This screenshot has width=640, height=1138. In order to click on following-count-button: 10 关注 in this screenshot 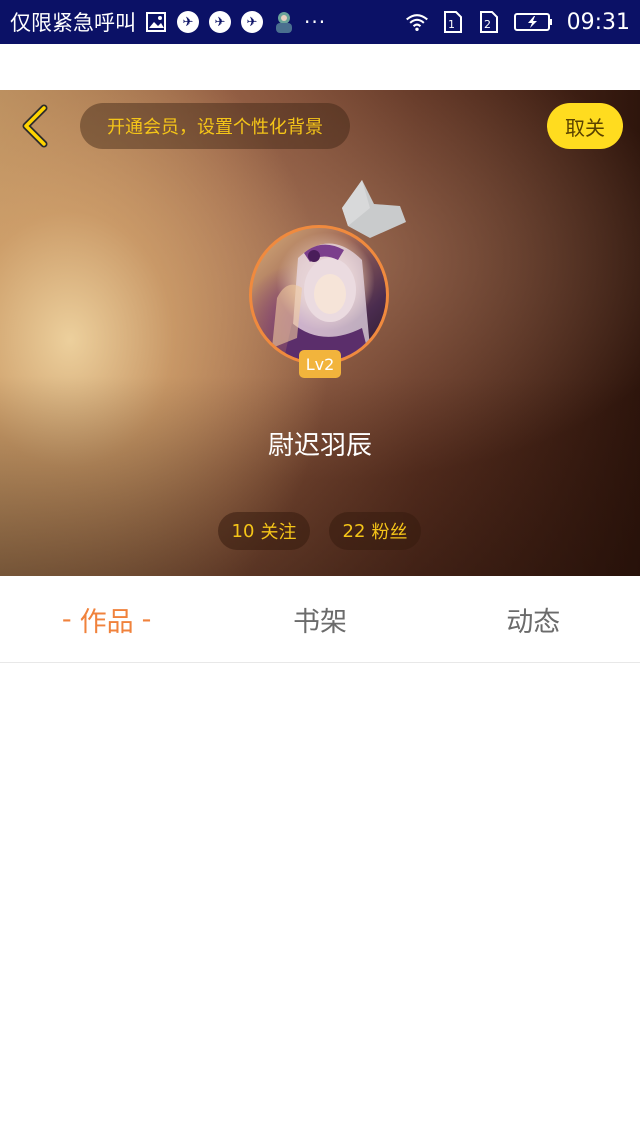, I will do `click(264, 531)`.